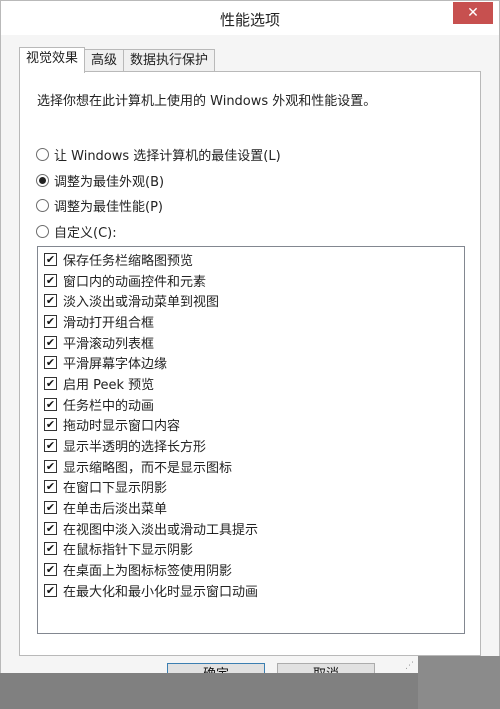 This screenshot has width=500, height=709. Describe the element at coordinates (115, 489) in the screenshot. I see `effect-label: 在窗口下显示阴影` at that location.